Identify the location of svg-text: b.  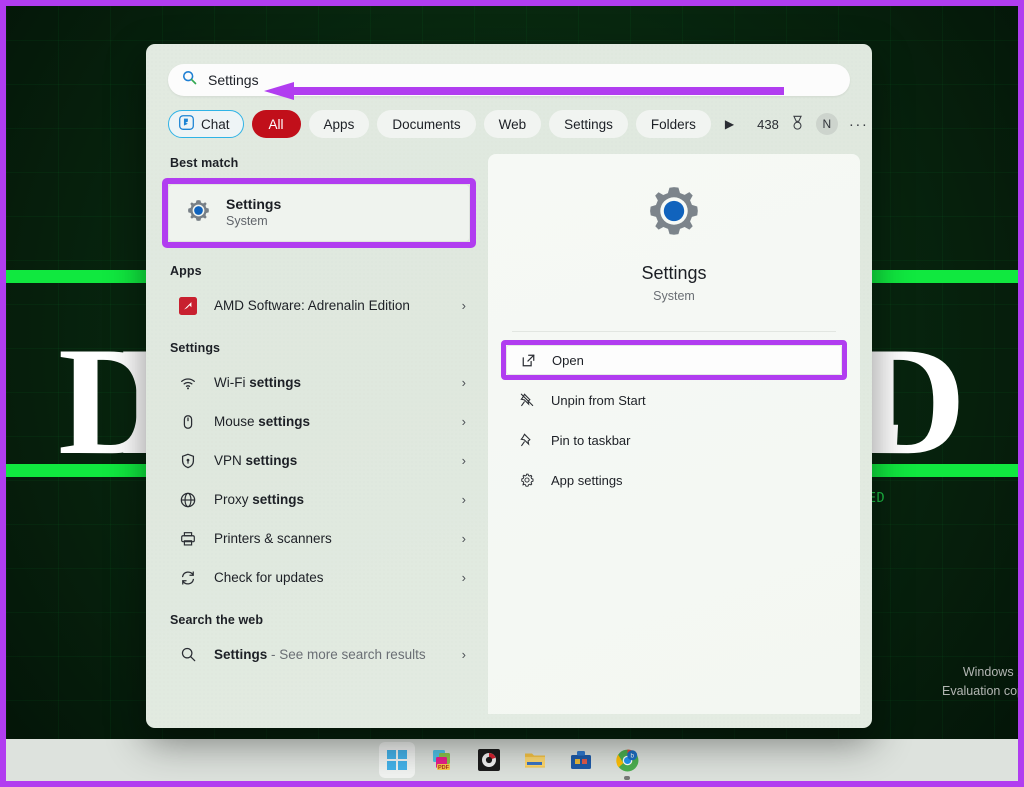
(632, 755).